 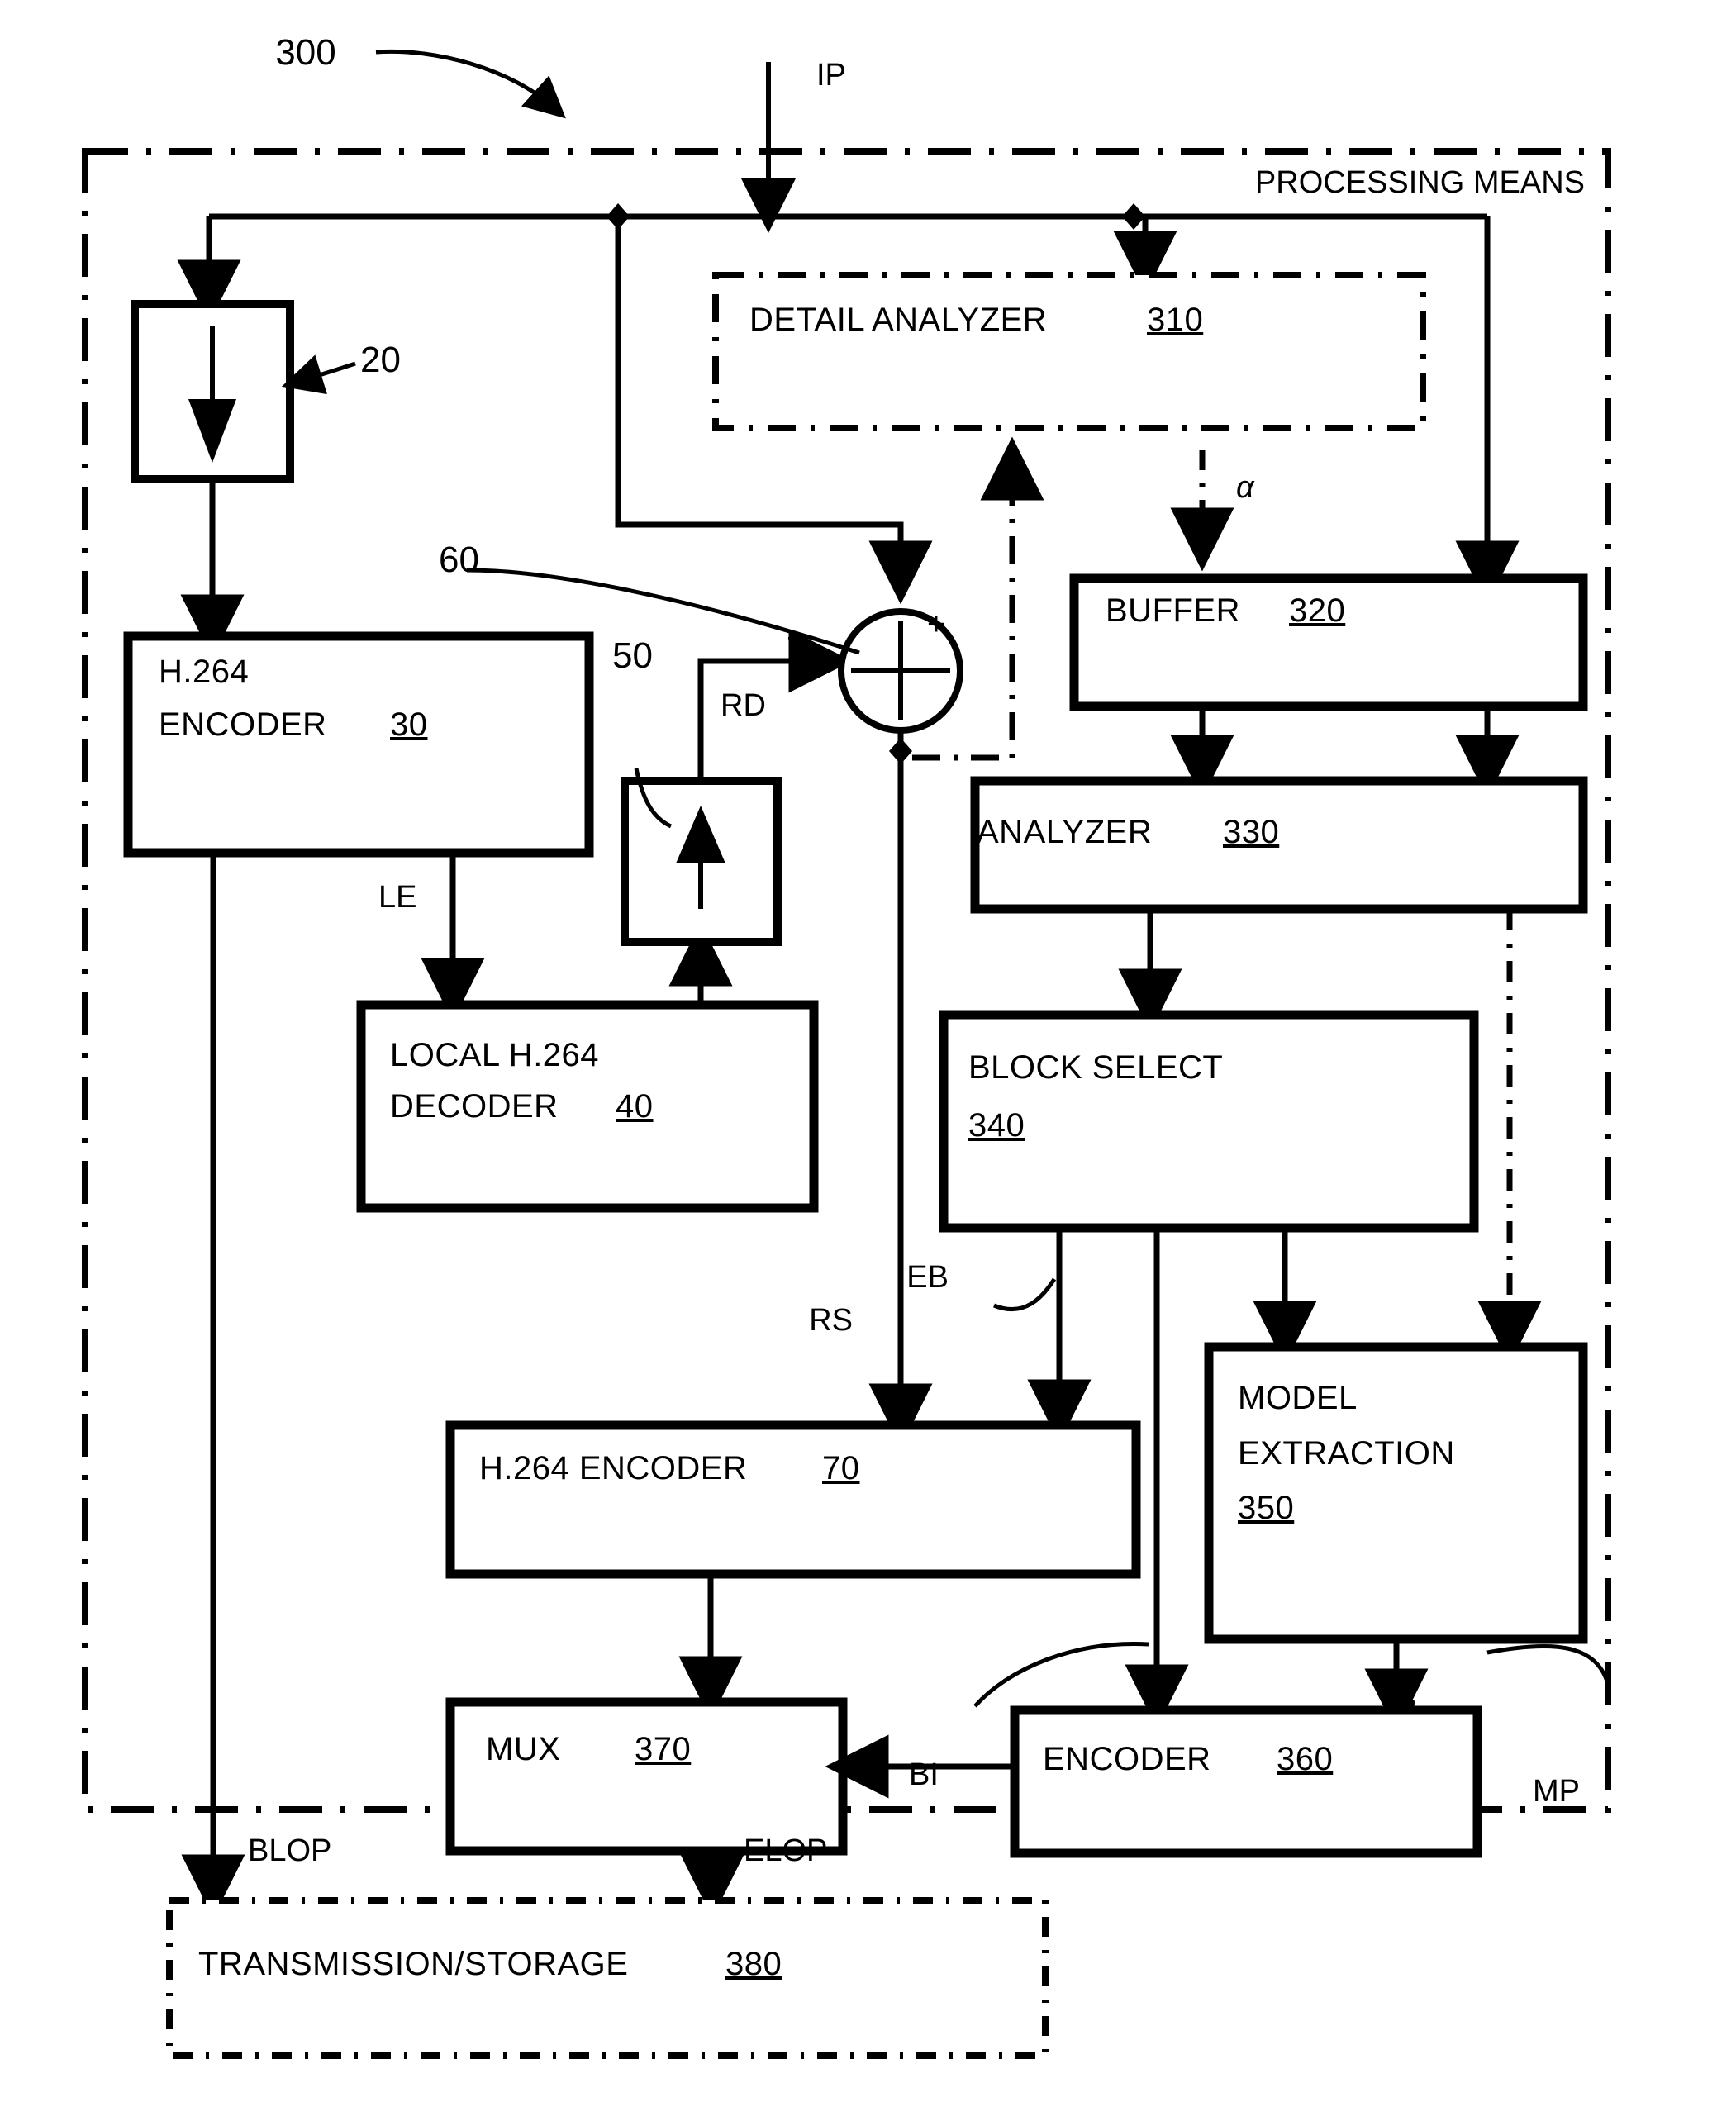 What do you see at coordinates (243, 724) in the screenshot?
I see `block-30-label-line2: ENCODER` at bounding box center [243, 724].